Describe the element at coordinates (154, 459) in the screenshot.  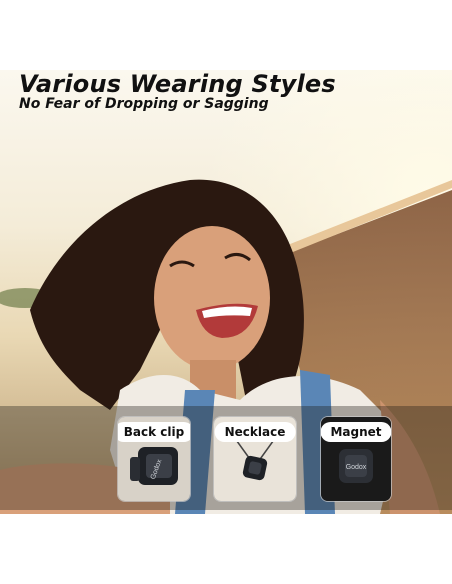
I see `wearing-style-card-back-clip: Godox Back clip` at that location.